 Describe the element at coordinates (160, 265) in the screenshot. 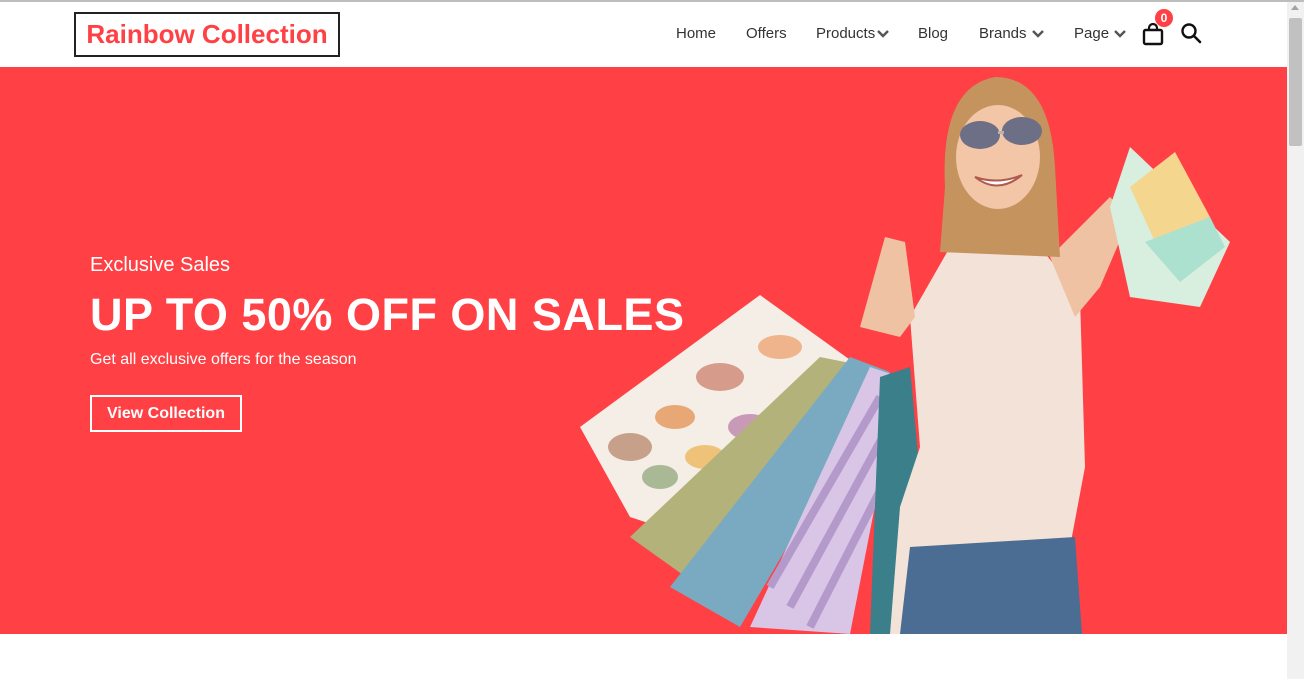

I see `hero-subtitle: Exclusive Sales` at that location.